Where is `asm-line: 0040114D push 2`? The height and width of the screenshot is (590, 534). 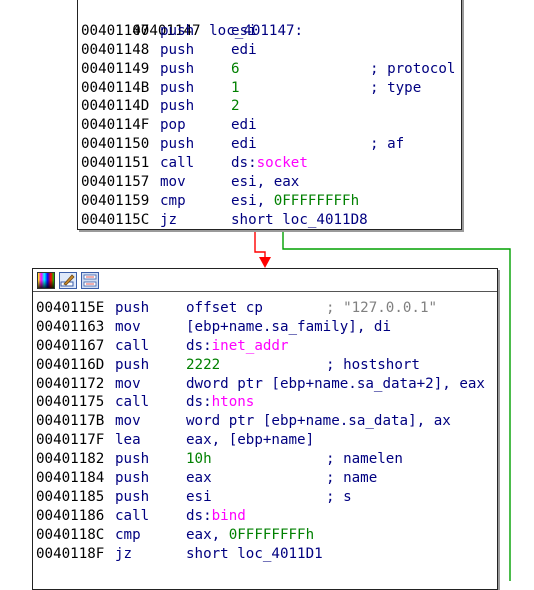 asm-line: 0040114D push 2 is located at coordinates (192, 106).